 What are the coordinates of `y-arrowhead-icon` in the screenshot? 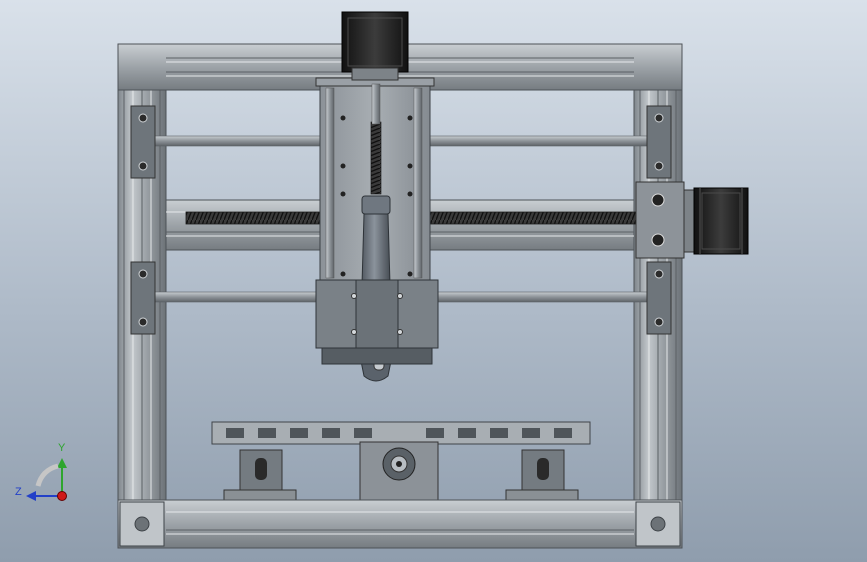 It's located at (62, 463).